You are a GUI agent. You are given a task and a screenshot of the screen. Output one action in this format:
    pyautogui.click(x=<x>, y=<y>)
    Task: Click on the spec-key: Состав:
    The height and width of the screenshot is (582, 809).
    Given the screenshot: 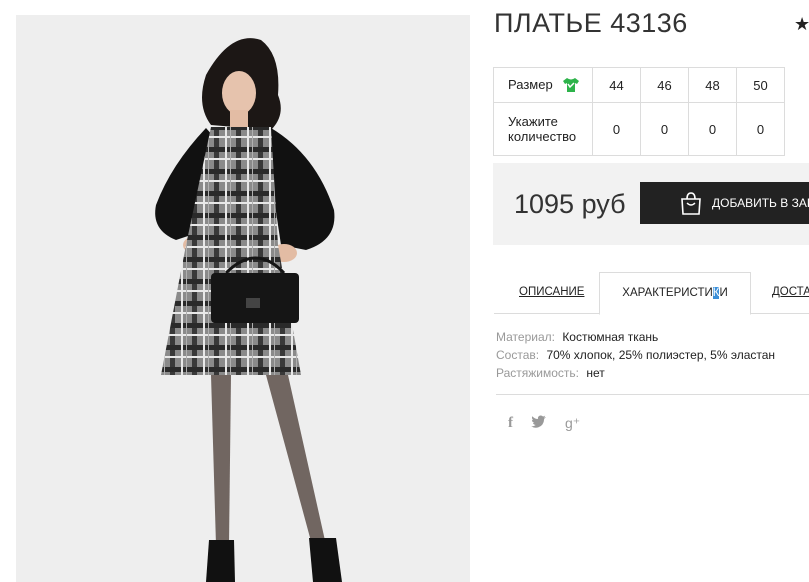 What is the action you would take?
    pyautogui.click(x=518, y=355)
    